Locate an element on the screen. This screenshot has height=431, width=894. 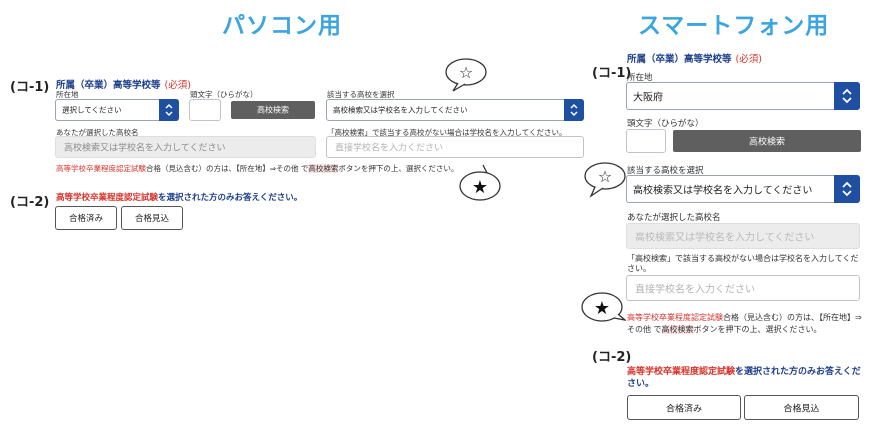
direct-school-input-sp: 直接学校名を入力ください is located at coordinates (743, 288).